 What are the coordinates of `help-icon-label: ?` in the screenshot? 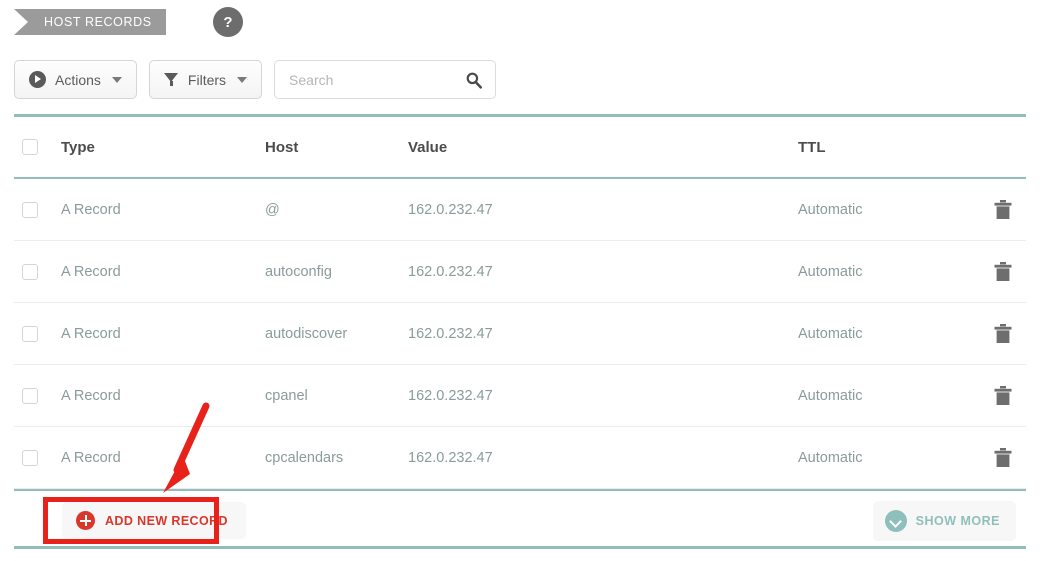 It's located at (228, 22).